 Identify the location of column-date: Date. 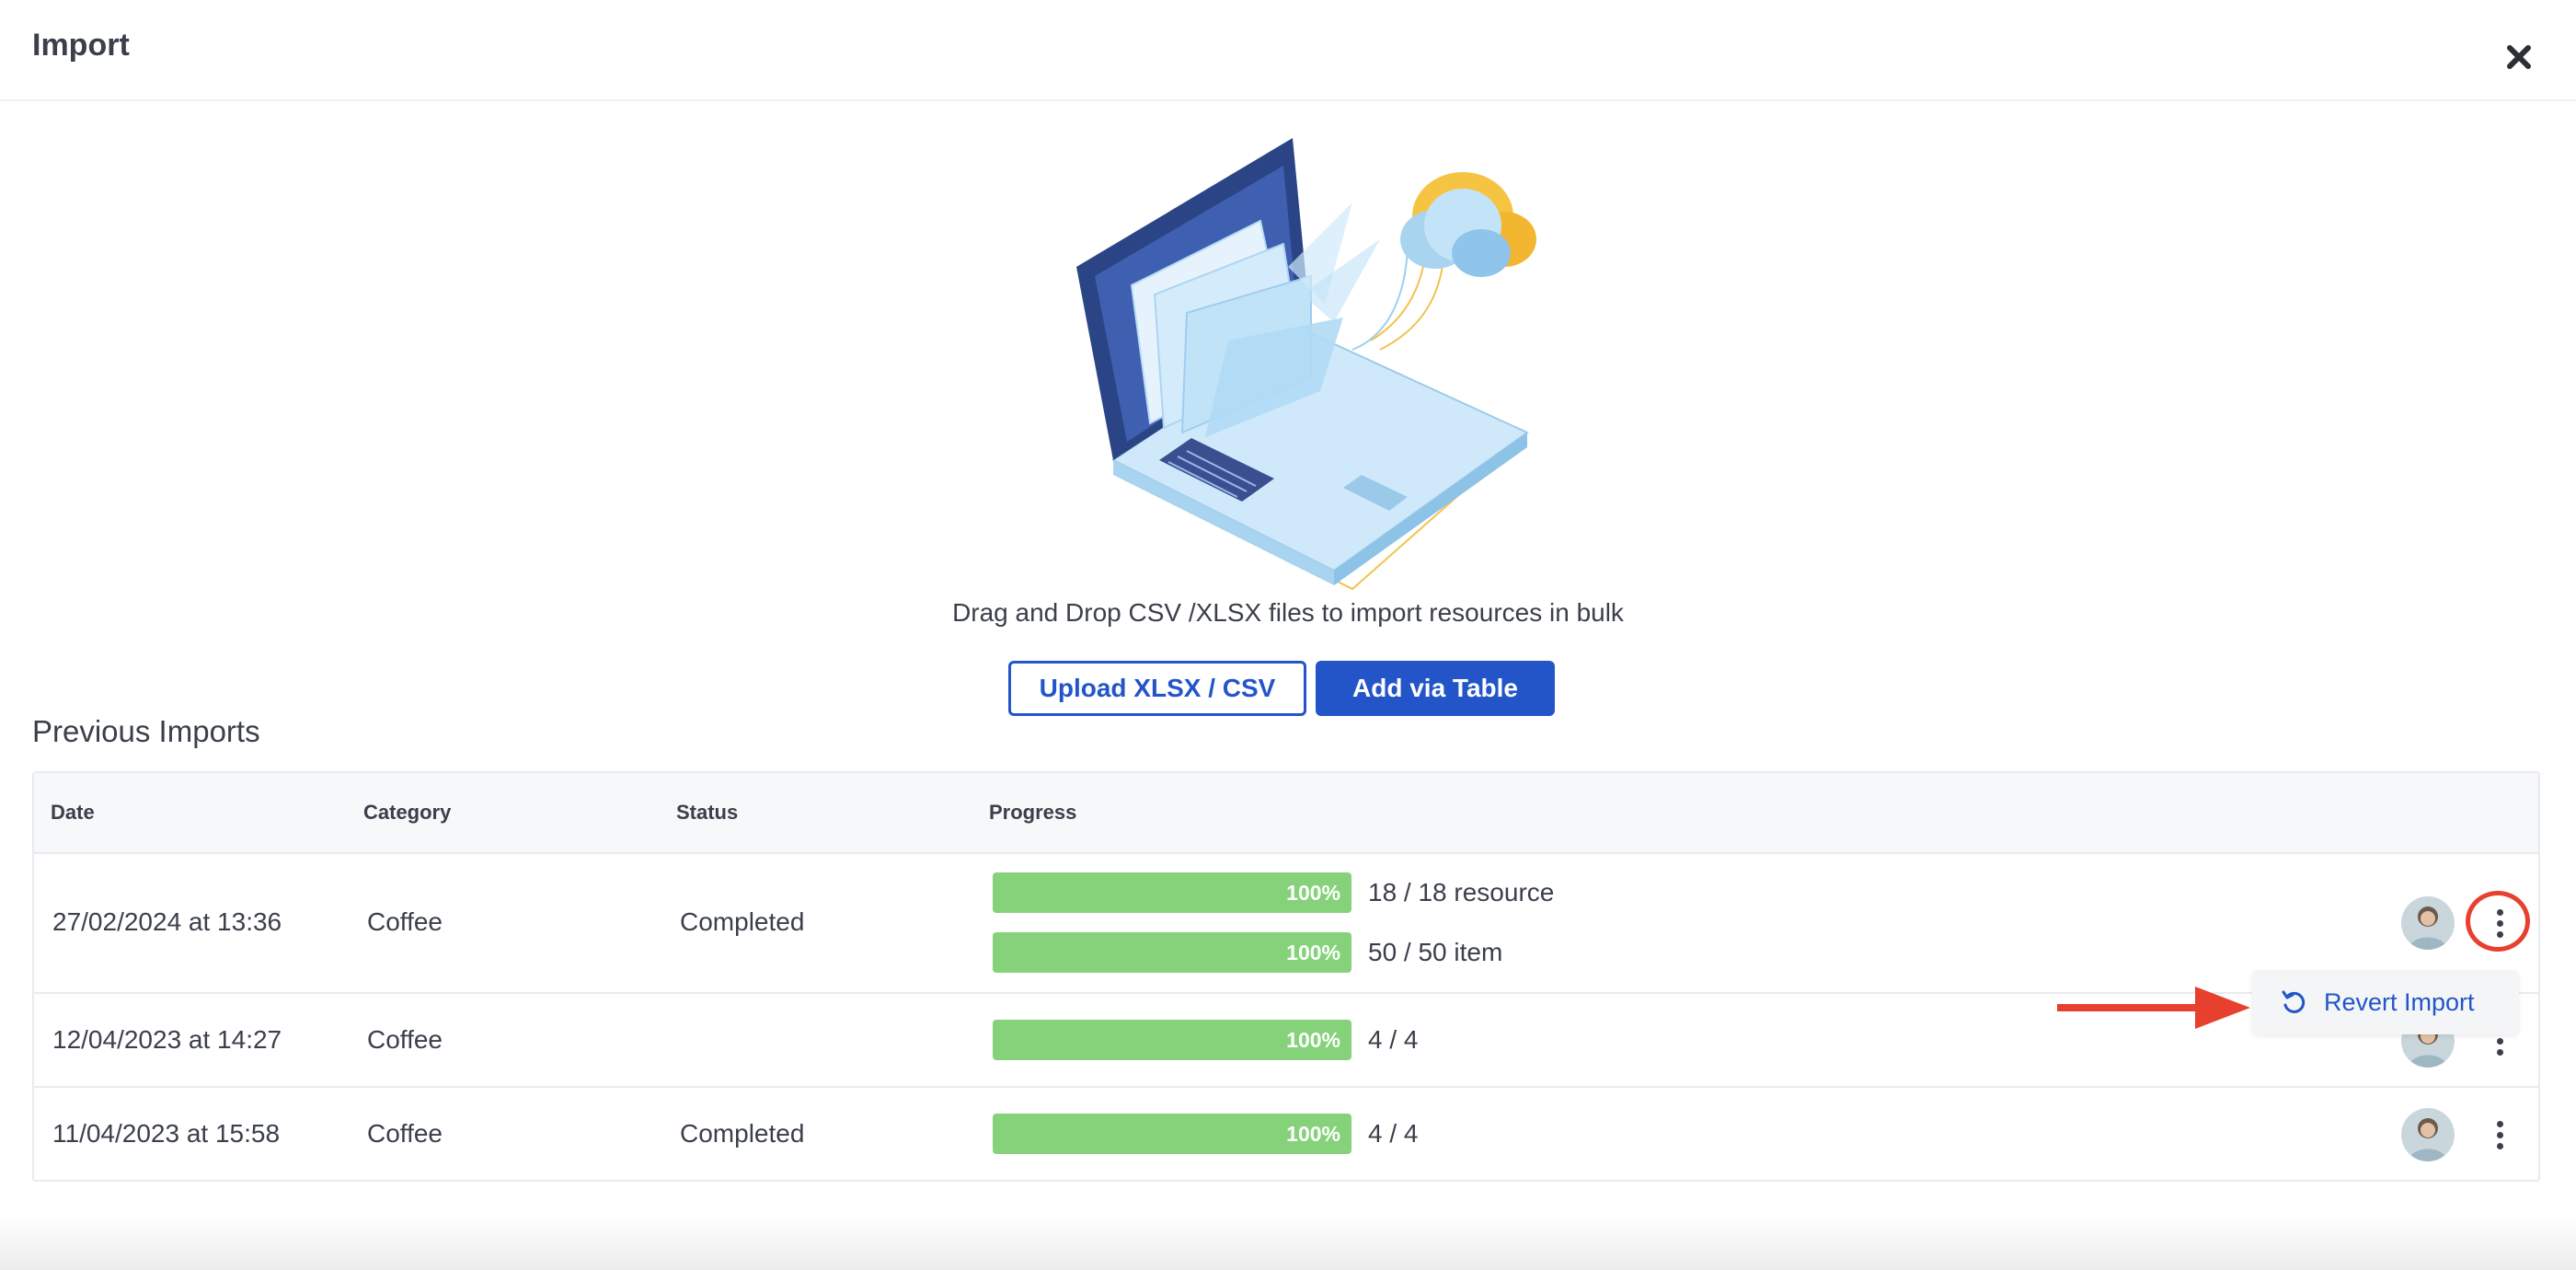
(73, 812).